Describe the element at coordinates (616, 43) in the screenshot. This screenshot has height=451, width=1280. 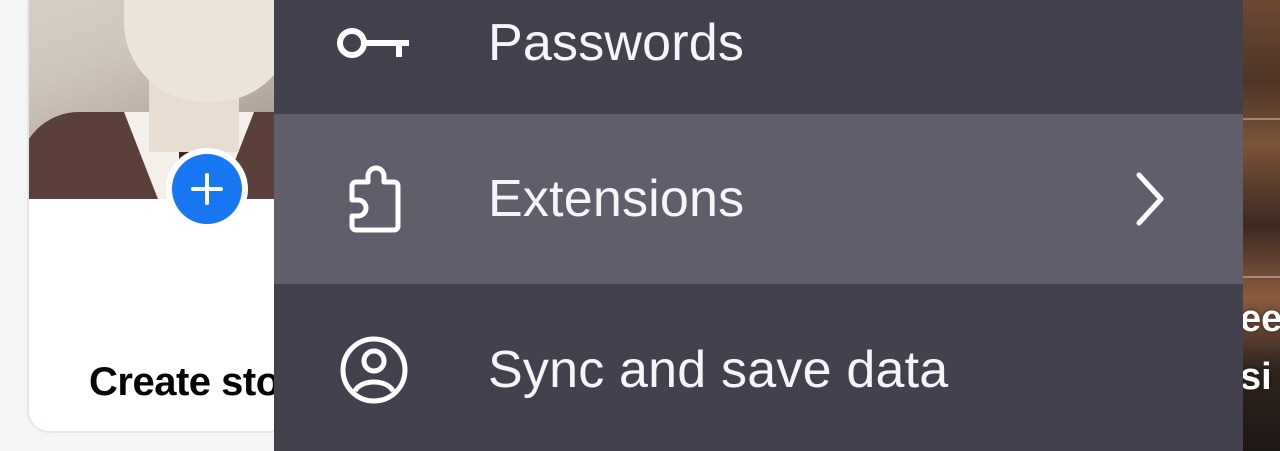
I see `menu-item-label: Passwords` at that location.